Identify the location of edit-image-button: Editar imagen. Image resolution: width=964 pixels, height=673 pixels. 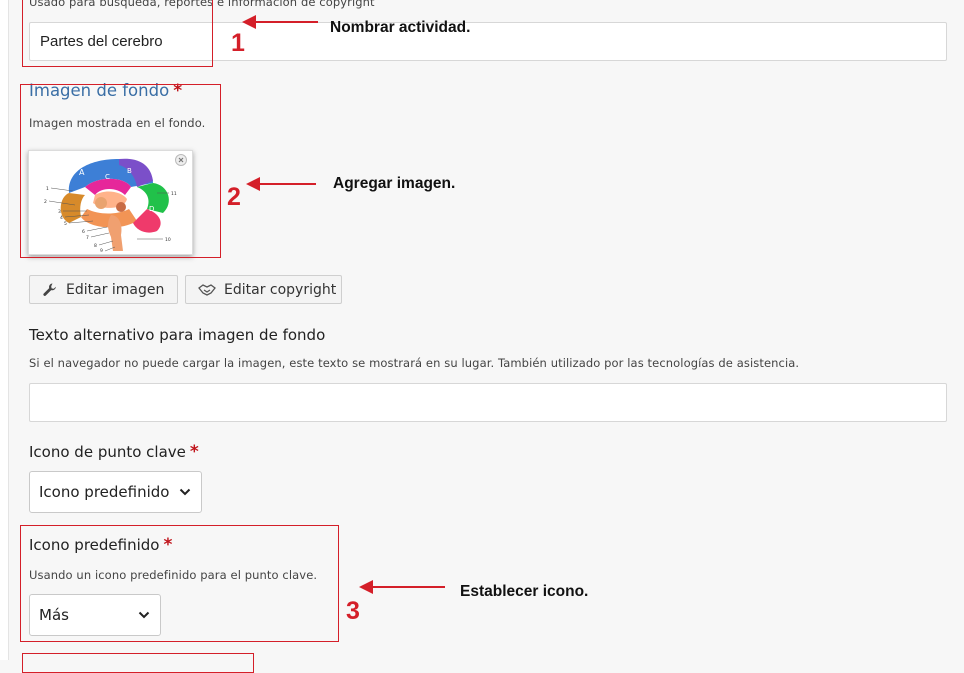
(103, 289).